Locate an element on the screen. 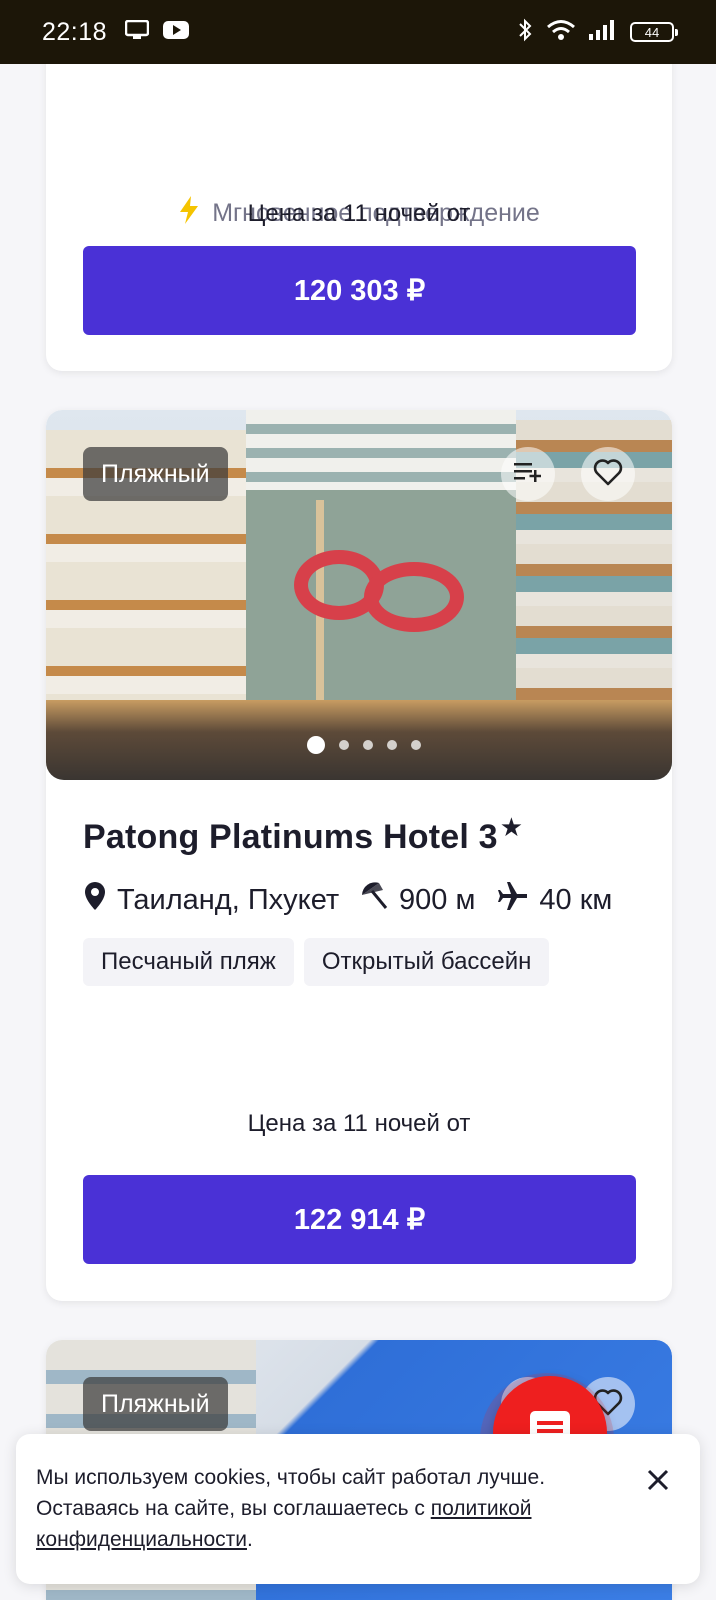 This screenshot has width=716, height=1600. beach-distance: 900 м is located at coordinates (417, 900).